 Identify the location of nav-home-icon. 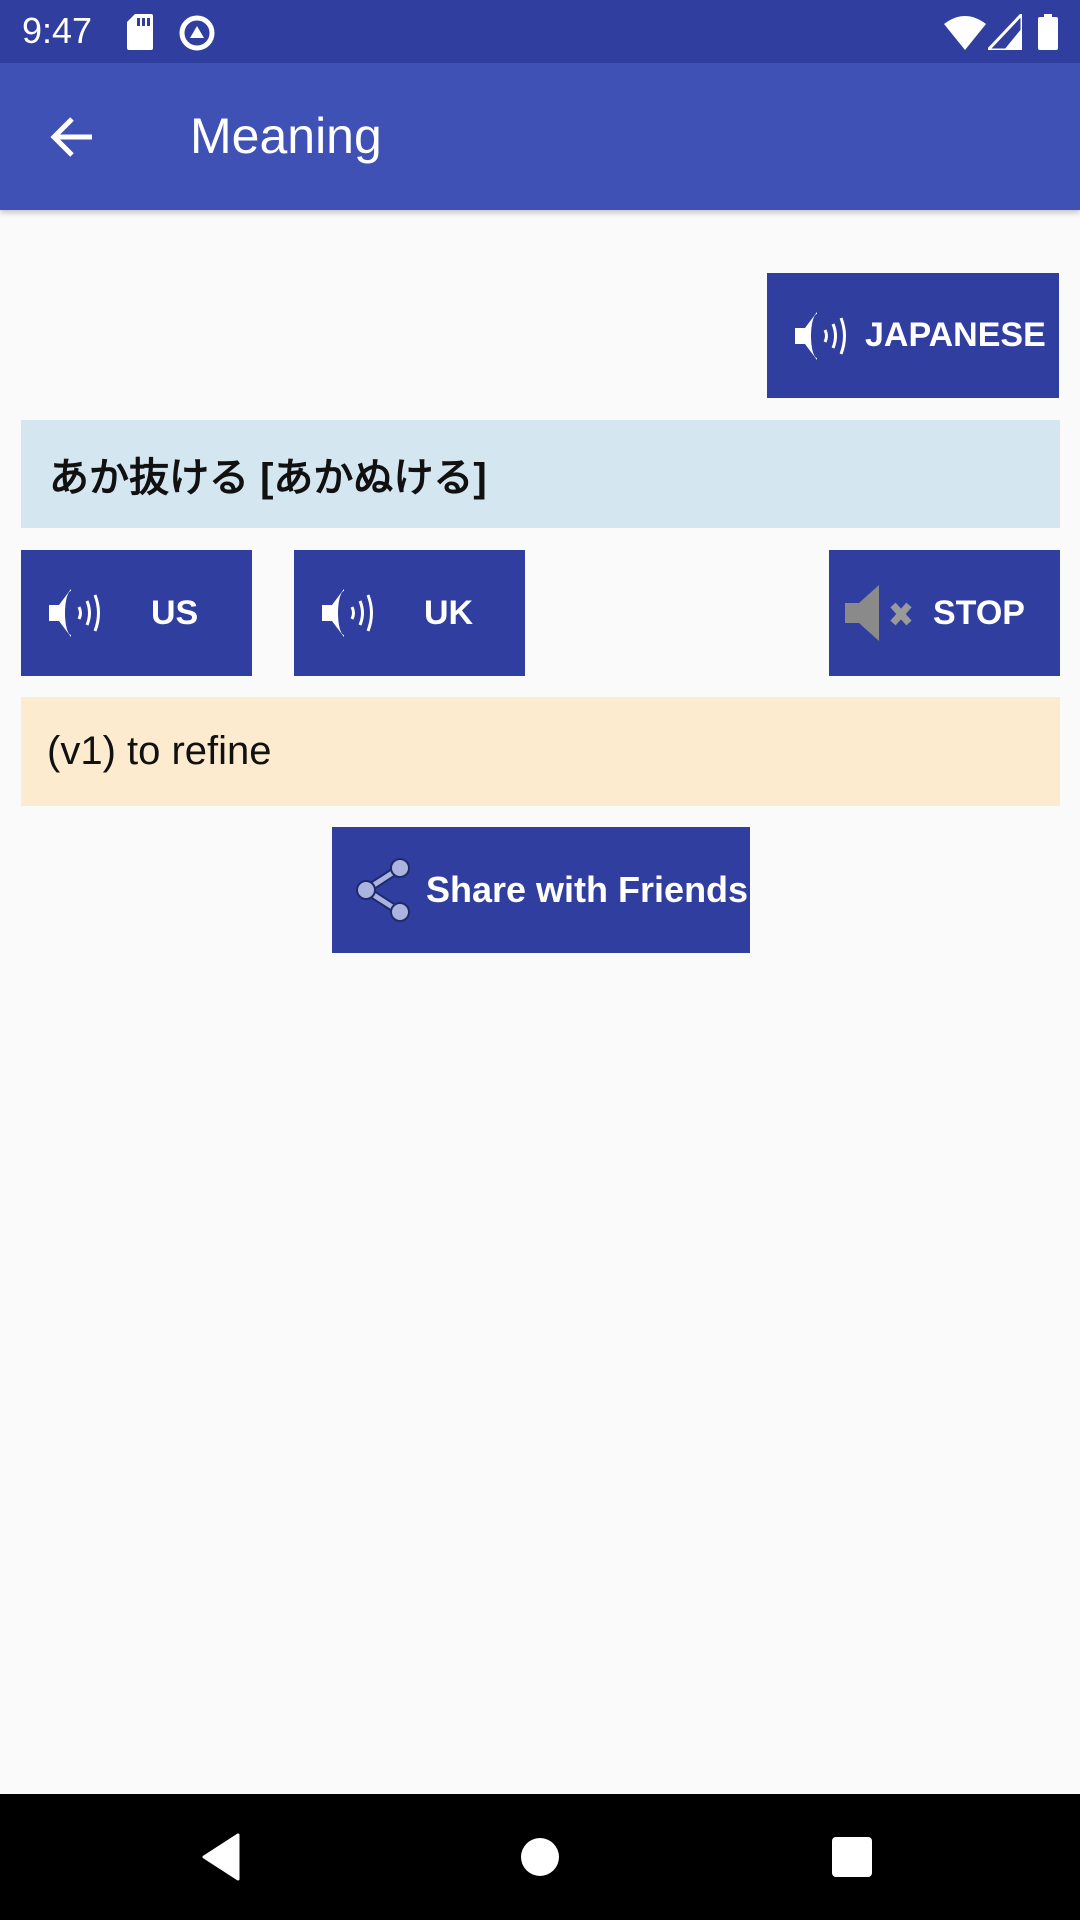
(540, 1857).